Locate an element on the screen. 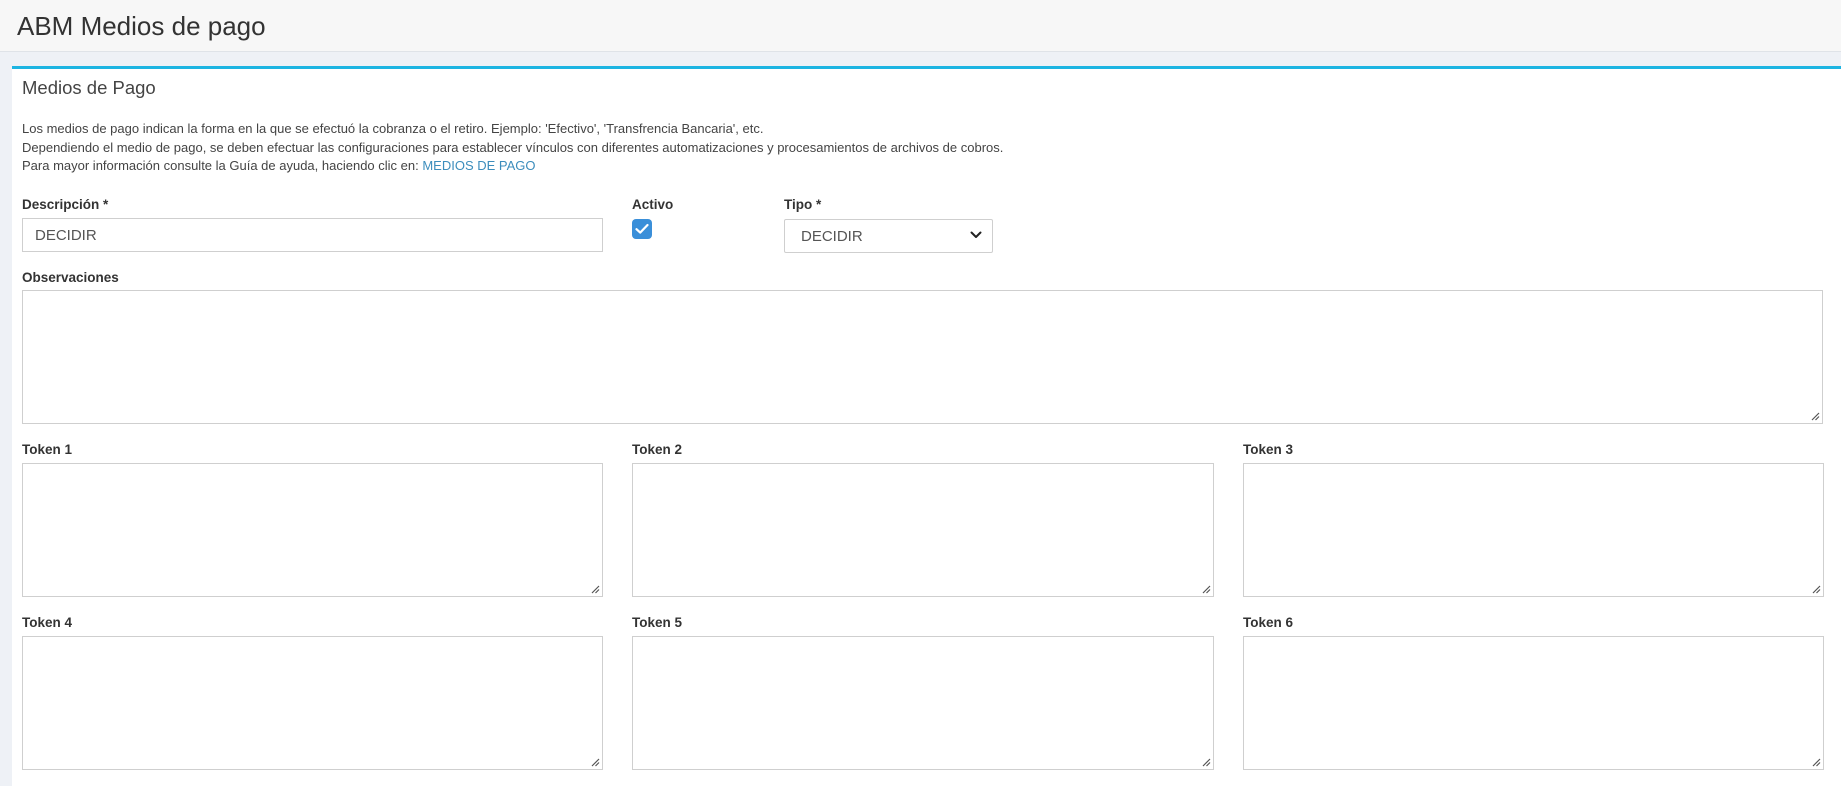 The width and height of the screenshot is (1841, 786). check-icon is located at coordinates (642, 228).